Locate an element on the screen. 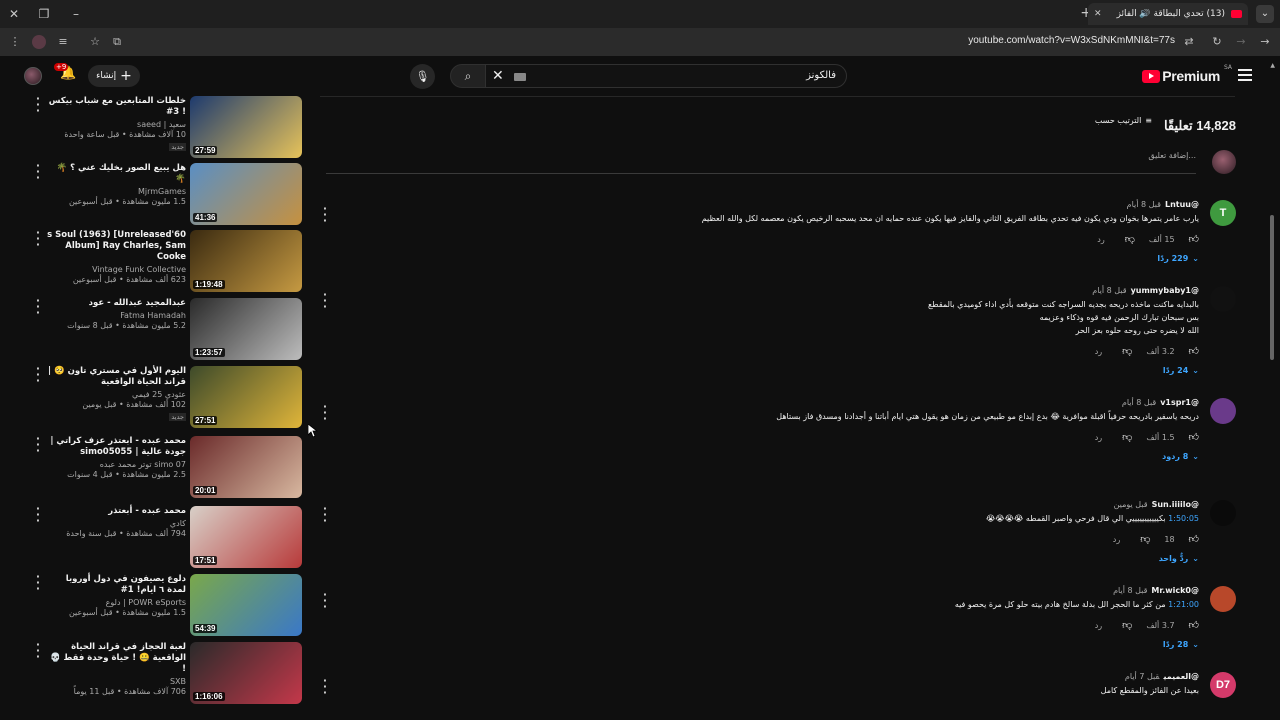 The image size is (1280, 720). reload-icon: ↻ is located at coordinates (1217, 42).